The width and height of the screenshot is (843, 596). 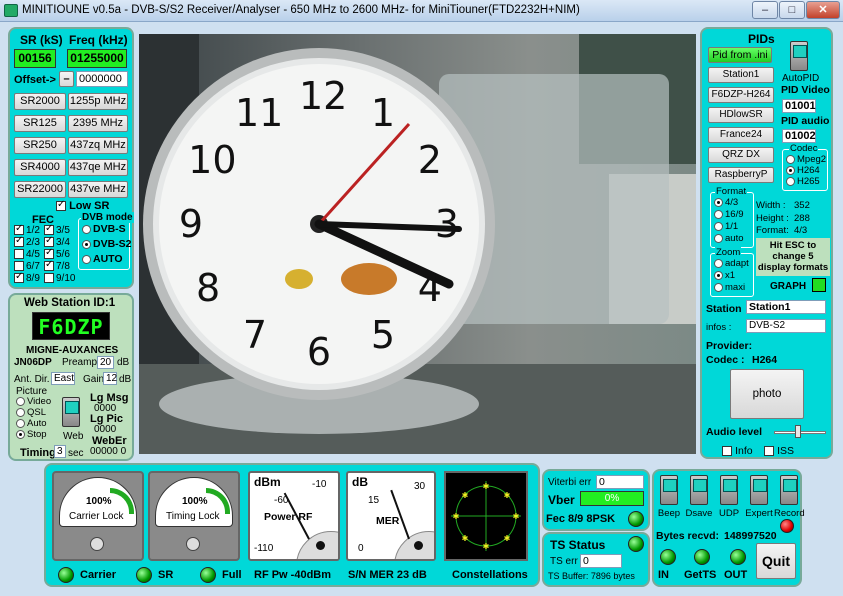 I want to click on freq-preset-button: 437zq MHz, so click(x=98, y=145).